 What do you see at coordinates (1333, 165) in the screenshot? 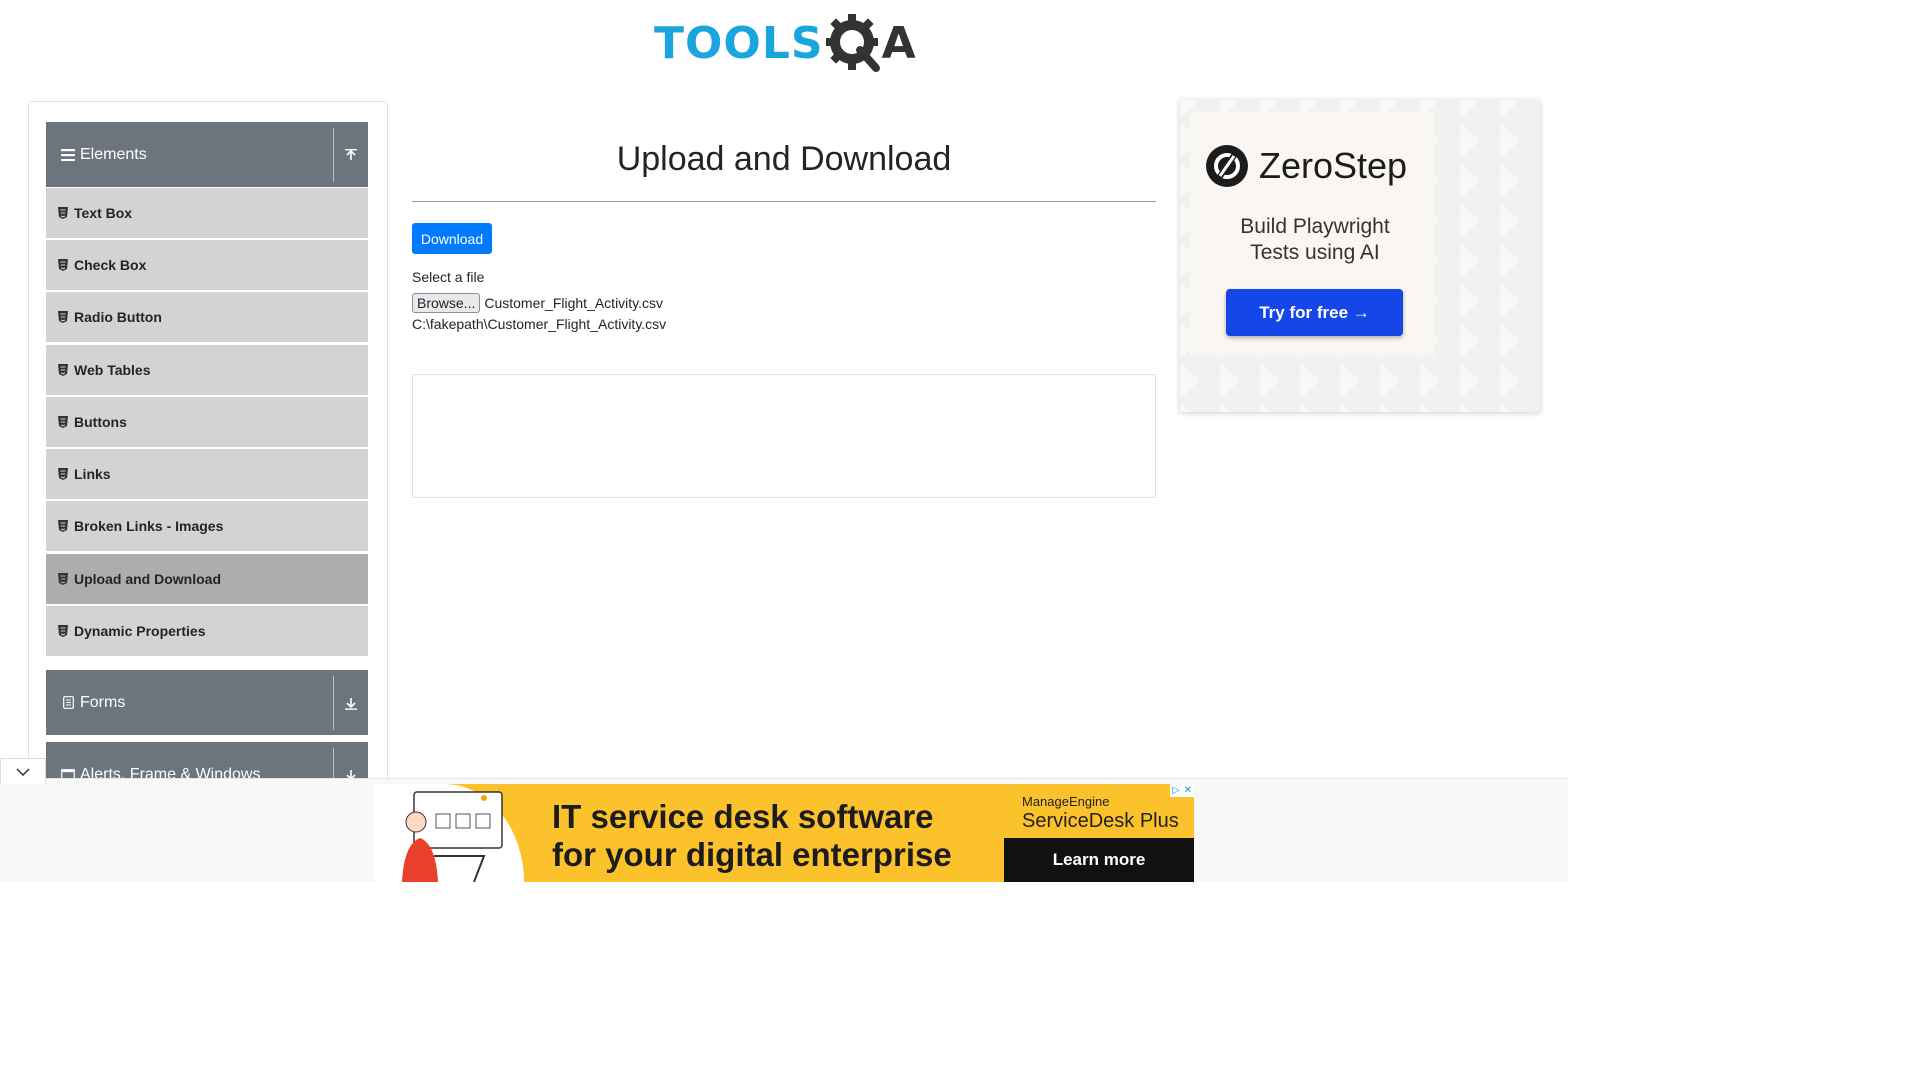
I see `zerostep-name: ZeroStep` at bounding box center [1333, 165].